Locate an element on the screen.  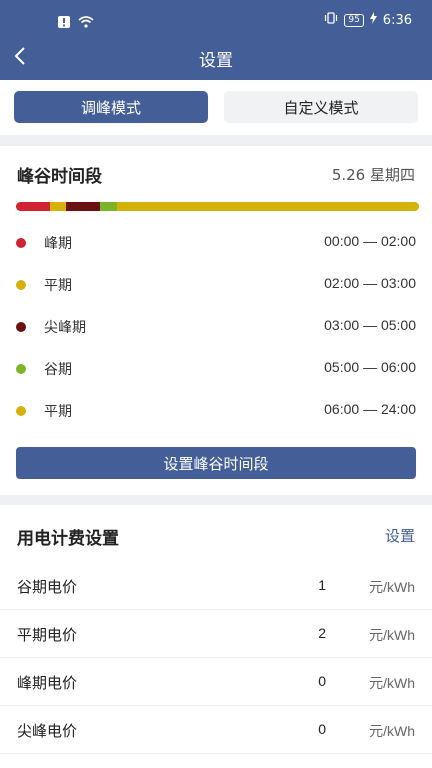
period-row: 谷期 05:00 — 06:00 is located at coordinates (216, 369).